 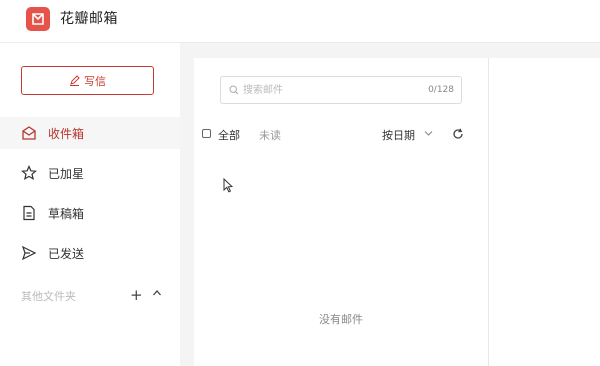 What do you see at coordinates (206, 133) in the screenshot?
I see `select-all-checkbox` at bounding box center [206, 133].